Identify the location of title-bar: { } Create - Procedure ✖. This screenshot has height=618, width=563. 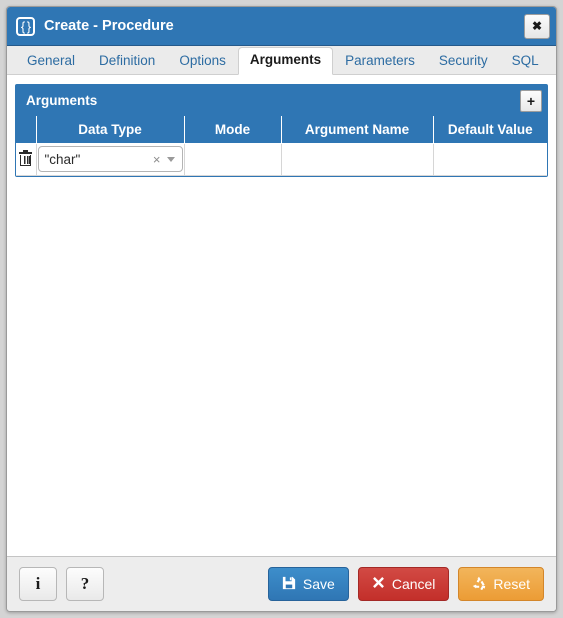
(281, 26).